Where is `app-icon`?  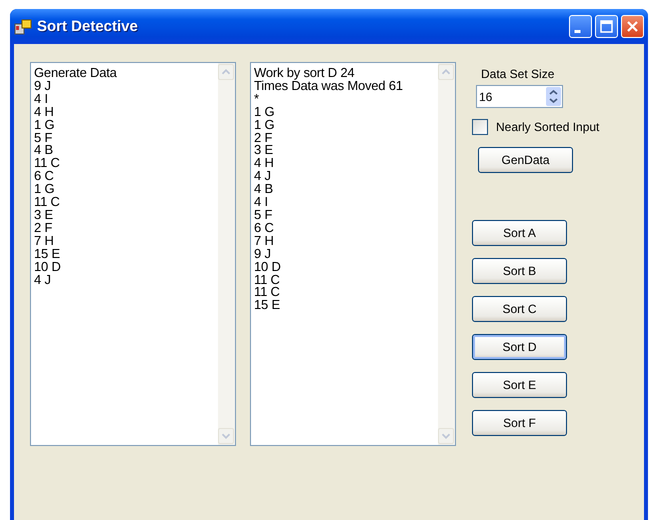 app-icon is located at coordinates (23, 26).